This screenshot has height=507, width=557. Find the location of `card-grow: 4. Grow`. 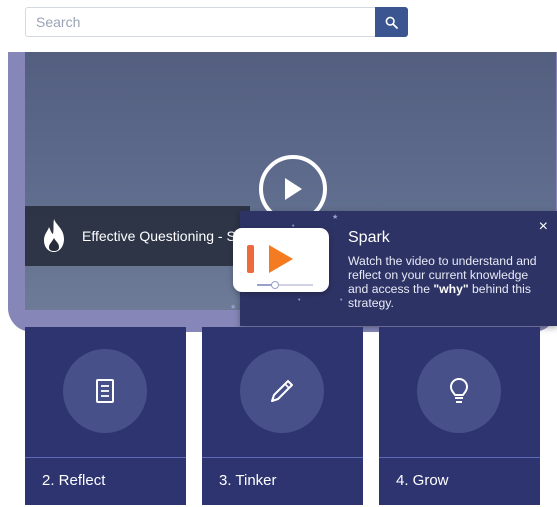

card-grow: 4. Grow is located at coordinates (459, 416).